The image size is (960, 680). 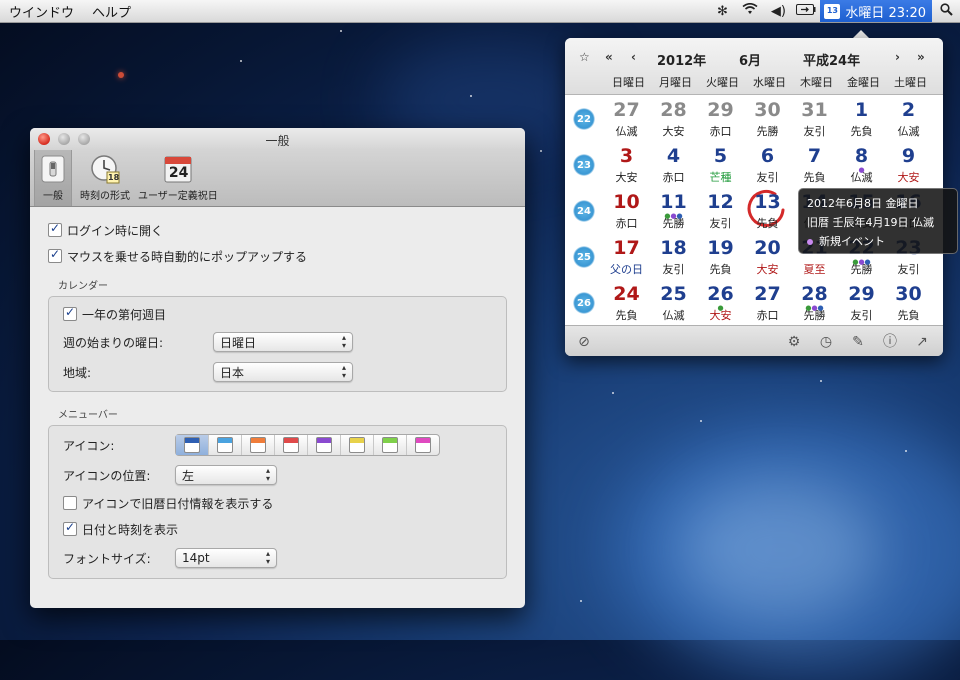 I want to click on show-lunar-label: アイコンで旧暦日付情報を表示する, so click(x=178, y=503).